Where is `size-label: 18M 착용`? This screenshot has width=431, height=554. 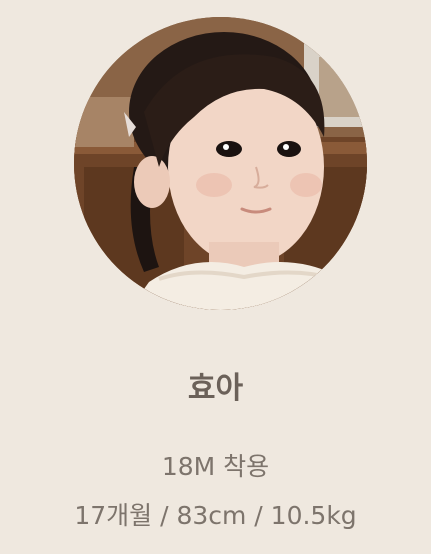 size-label: 18M 착용 is located at coordinates (215, 466).